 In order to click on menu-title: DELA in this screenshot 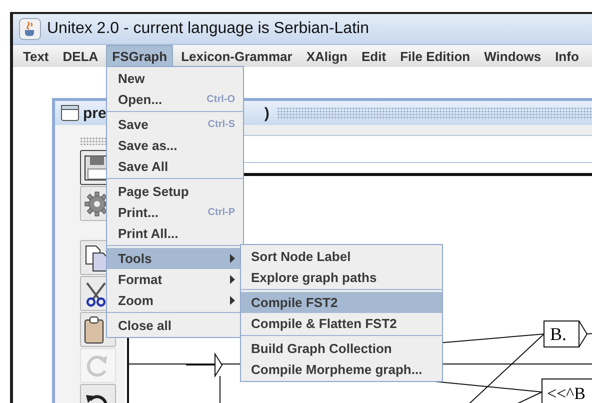, I will do `click(80, 56)`.